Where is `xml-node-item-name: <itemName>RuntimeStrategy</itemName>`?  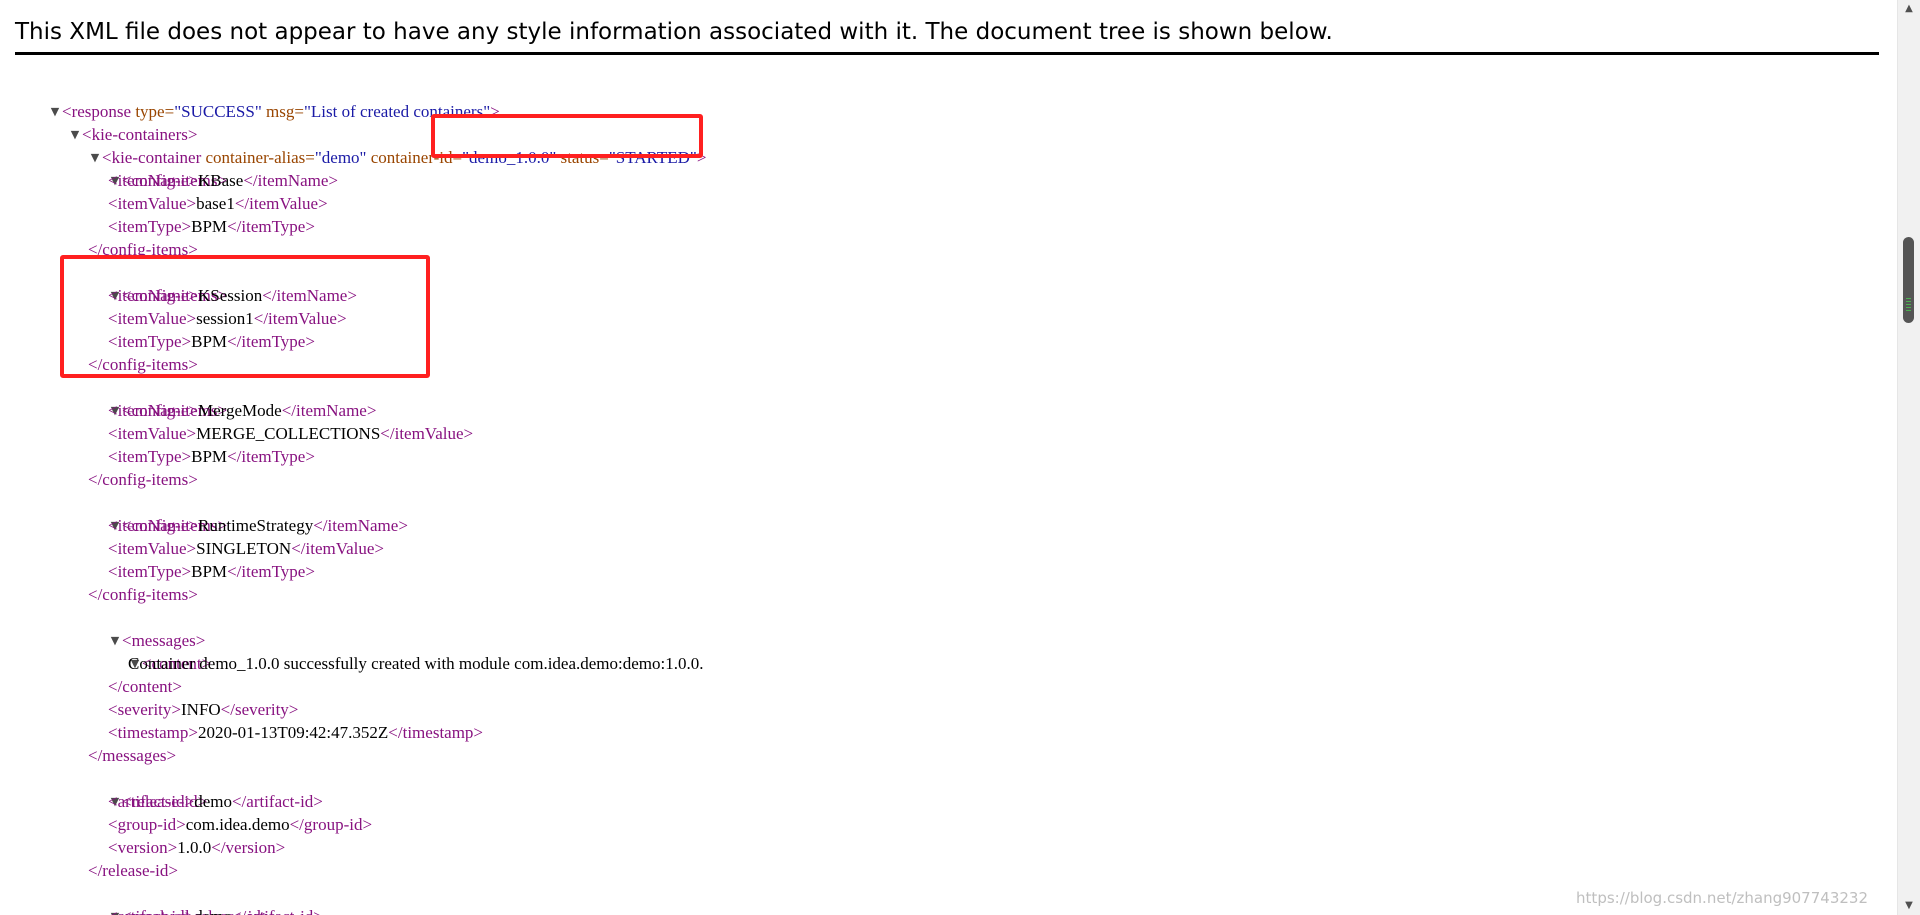 xml-node-item-name: <itemName>RuntimeStrategy</itemName> is located at coordinates (258, 525).